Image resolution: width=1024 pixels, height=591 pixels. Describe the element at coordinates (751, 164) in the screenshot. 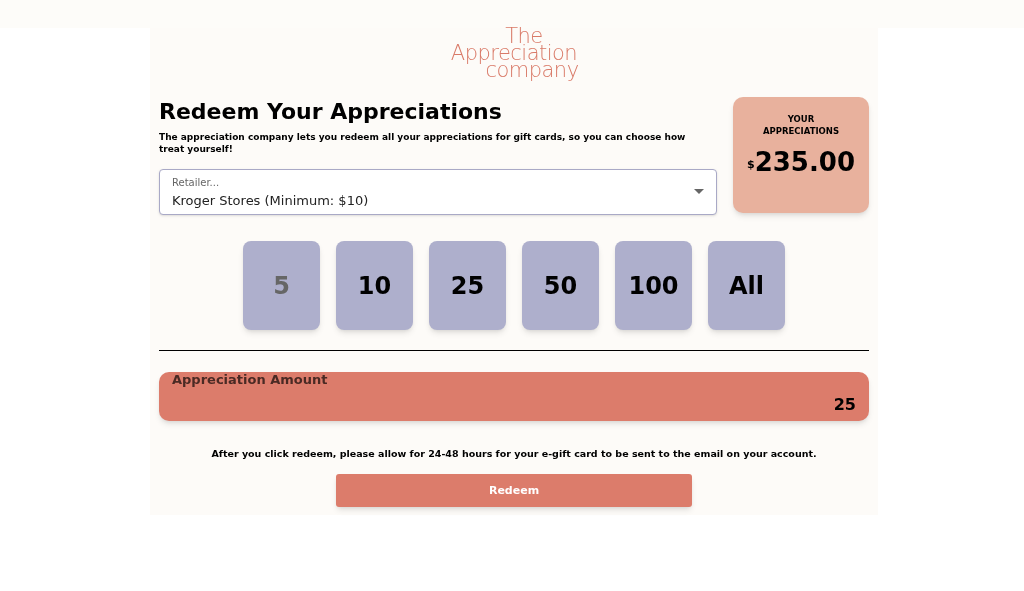

I see `currency-symbol: $` at that location.